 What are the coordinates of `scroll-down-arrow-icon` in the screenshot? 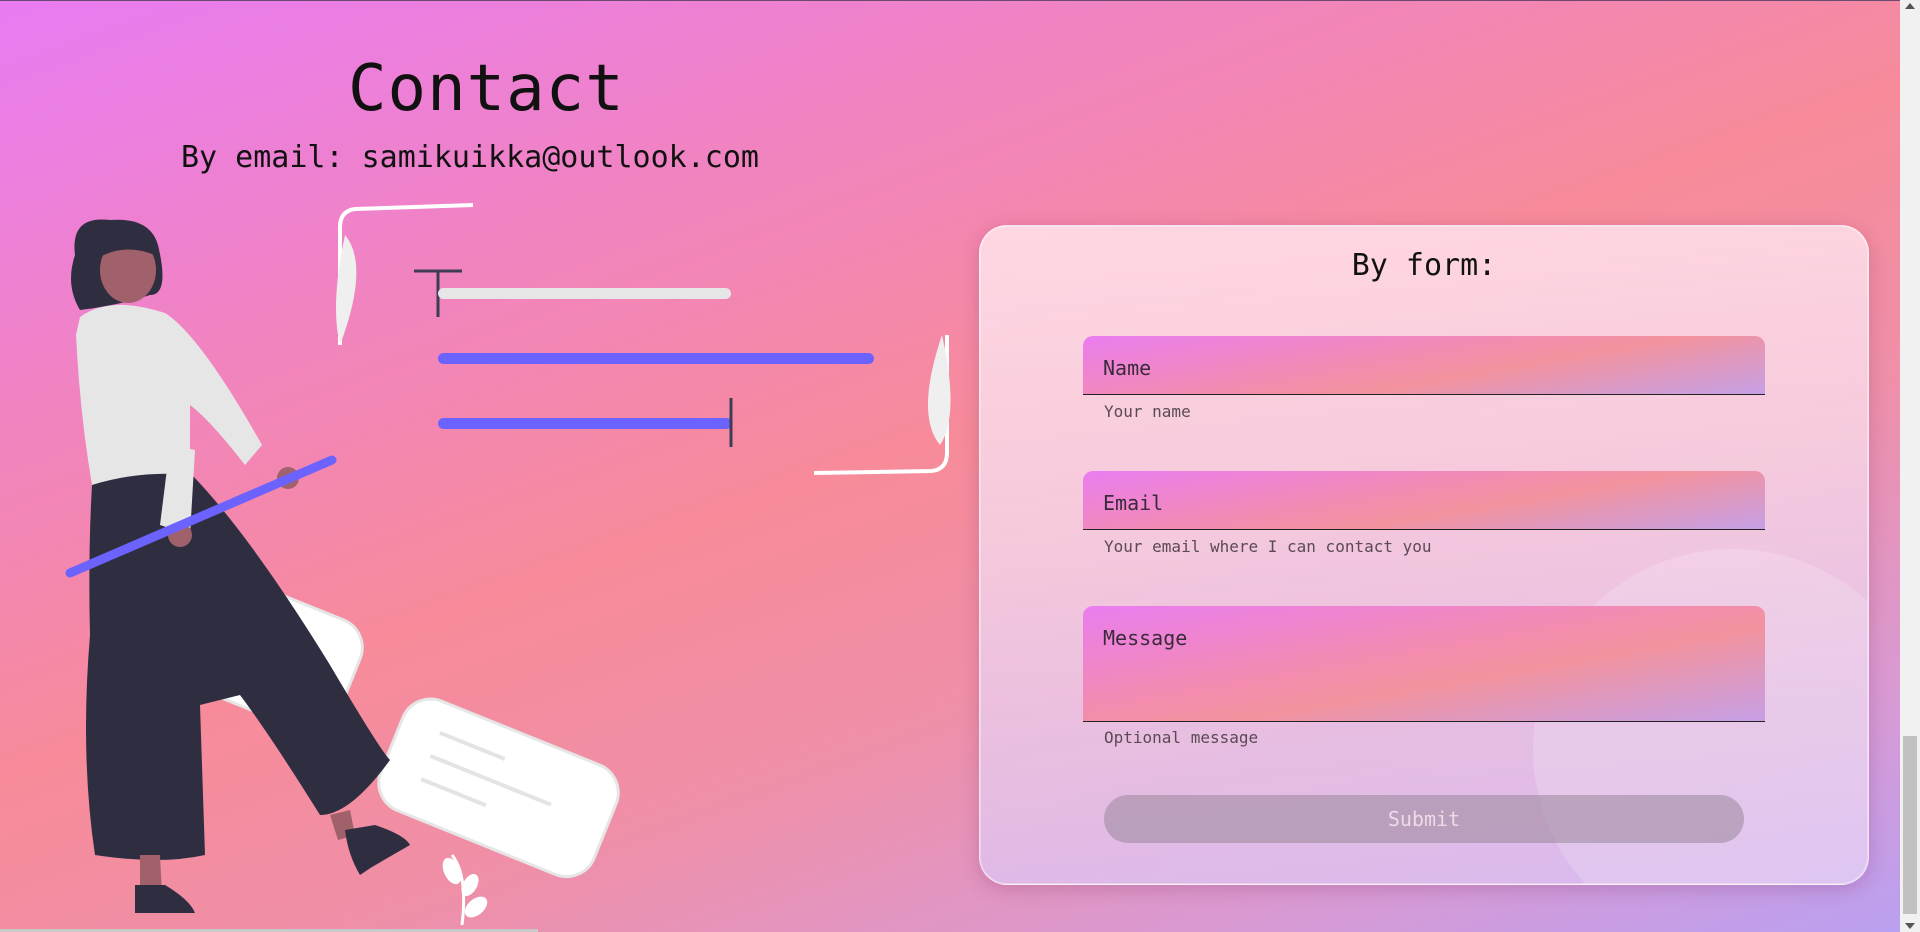 It's located at (1910, 926).